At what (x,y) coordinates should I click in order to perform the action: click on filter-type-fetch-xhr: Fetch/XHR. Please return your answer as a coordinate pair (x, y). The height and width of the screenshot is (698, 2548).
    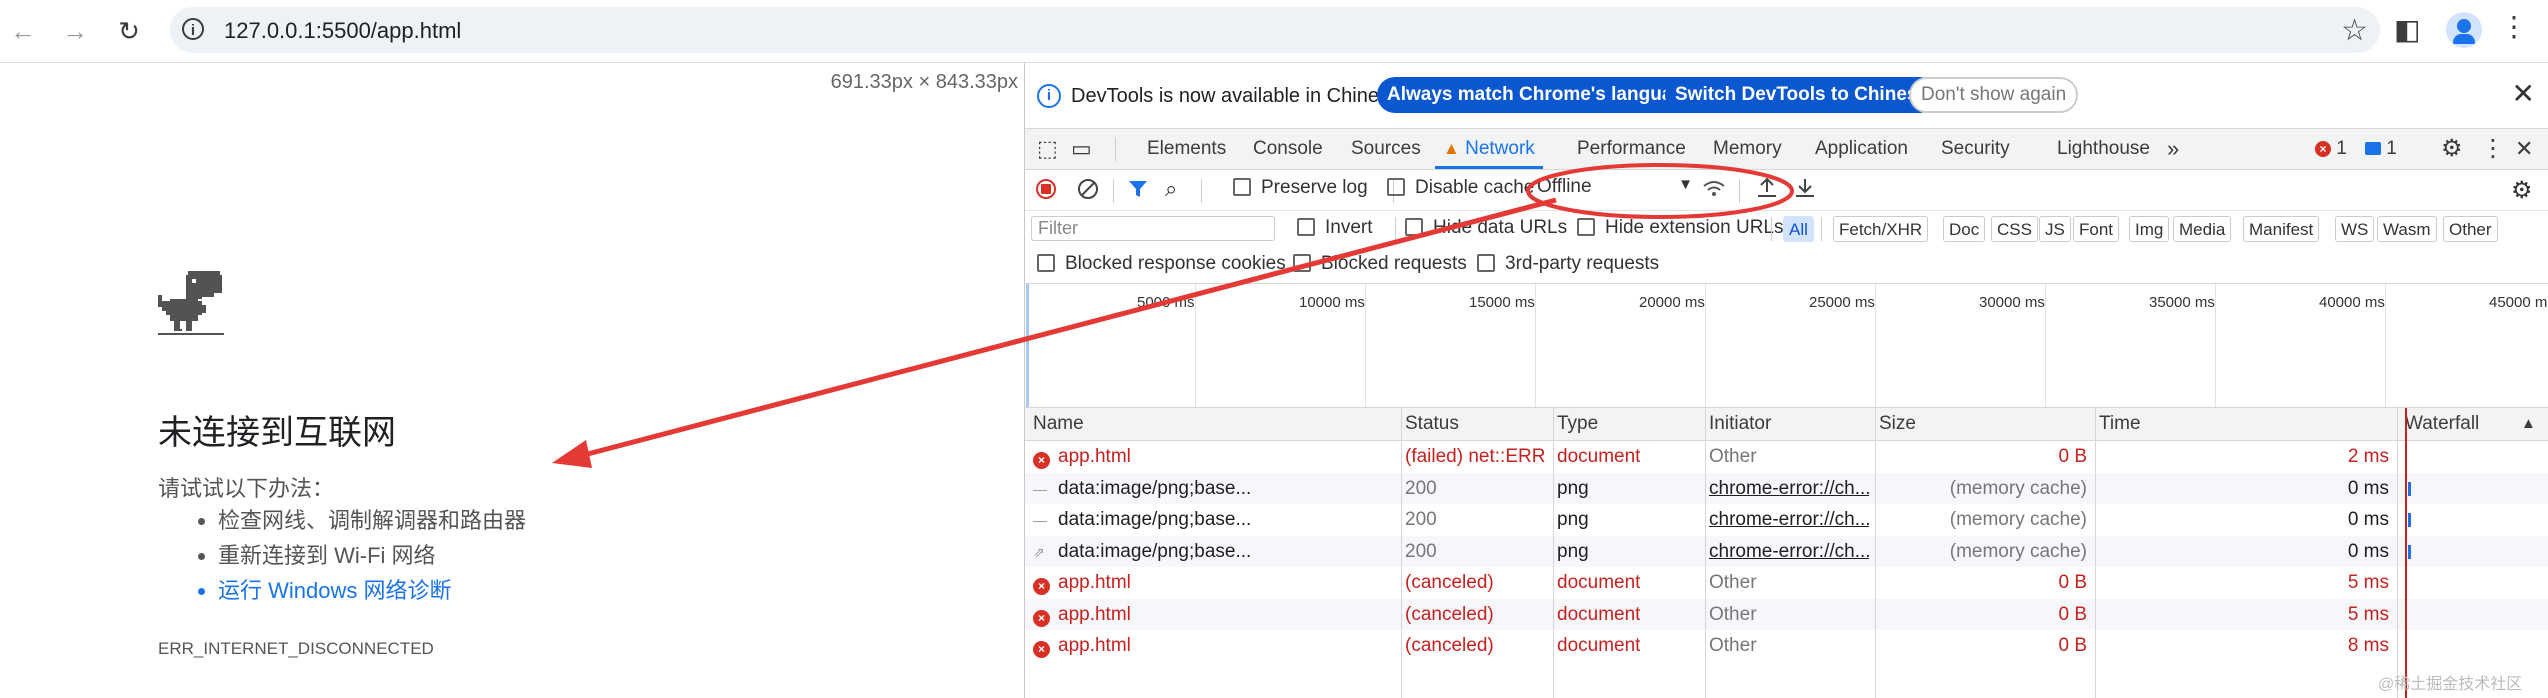
    Looking at the image, I should click on (1881, 229).